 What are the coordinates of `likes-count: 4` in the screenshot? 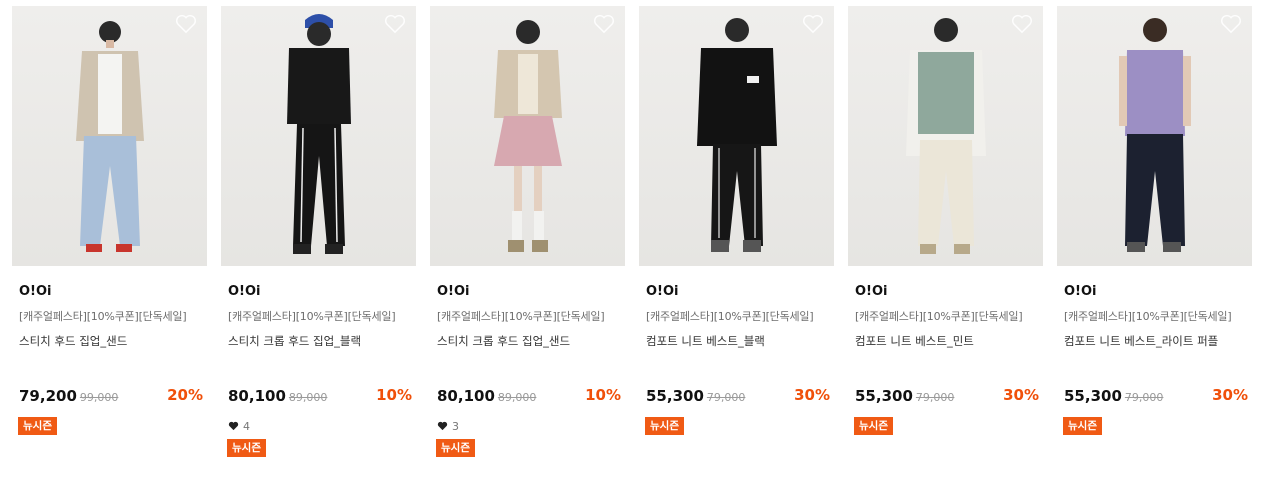 It's located at (318, 426).